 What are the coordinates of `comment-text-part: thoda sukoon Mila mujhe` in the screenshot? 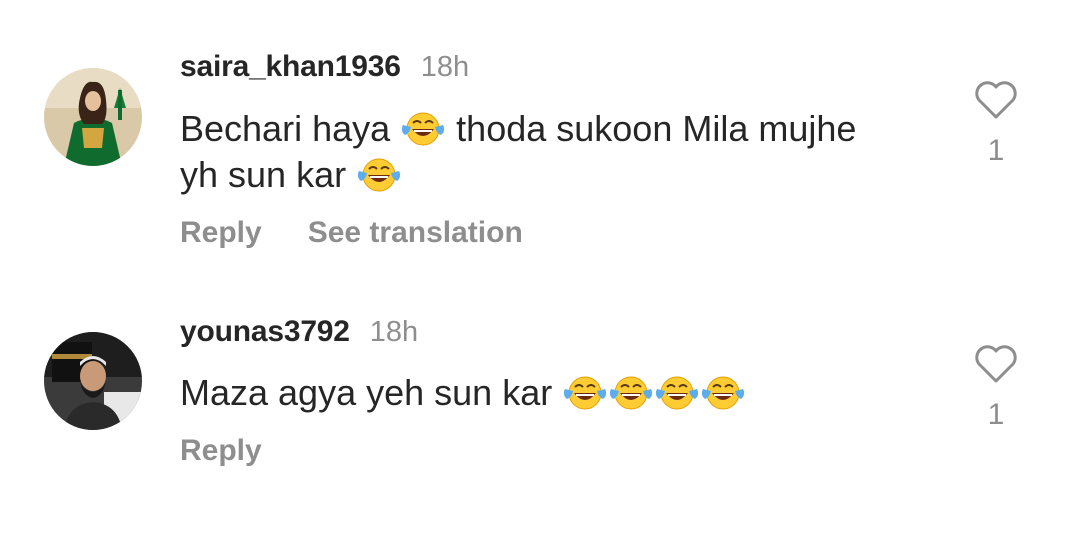 It's located at (656, 128).